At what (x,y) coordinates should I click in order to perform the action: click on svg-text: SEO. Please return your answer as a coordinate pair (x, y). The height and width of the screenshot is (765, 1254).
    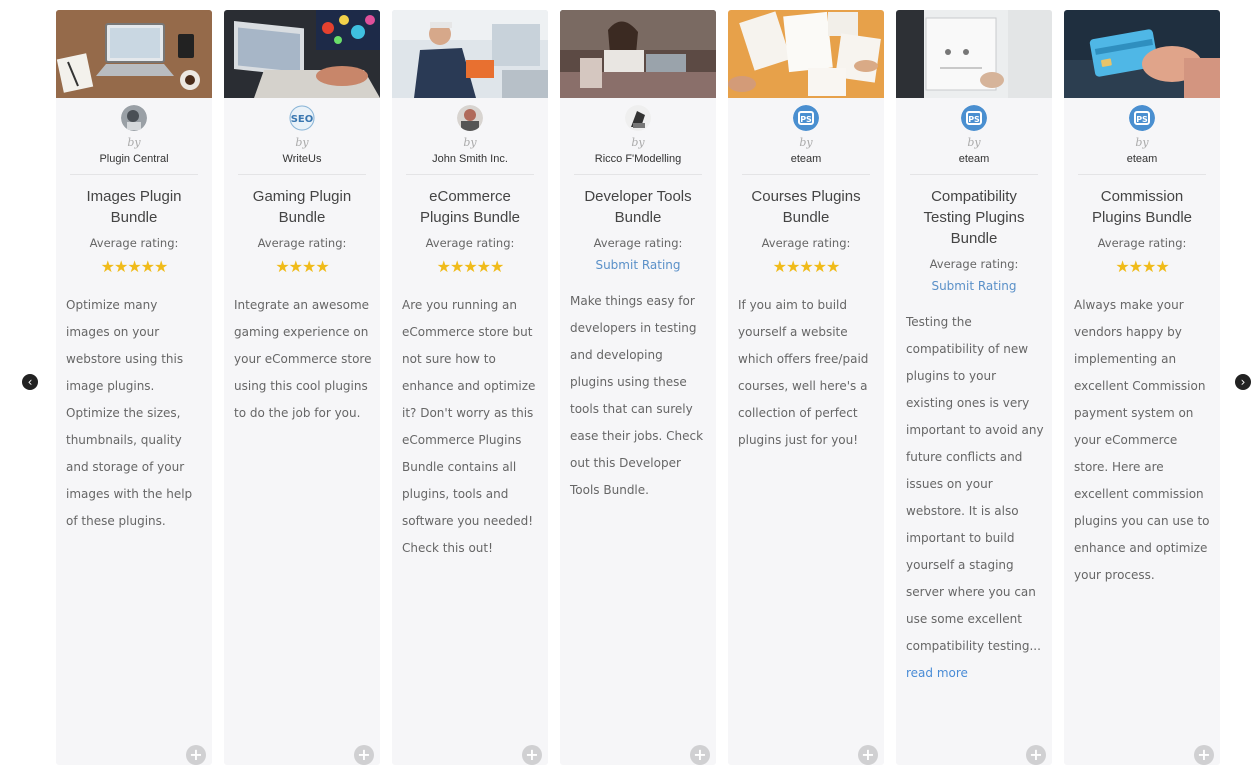
    Looking at the image, I should click on (302, 119).